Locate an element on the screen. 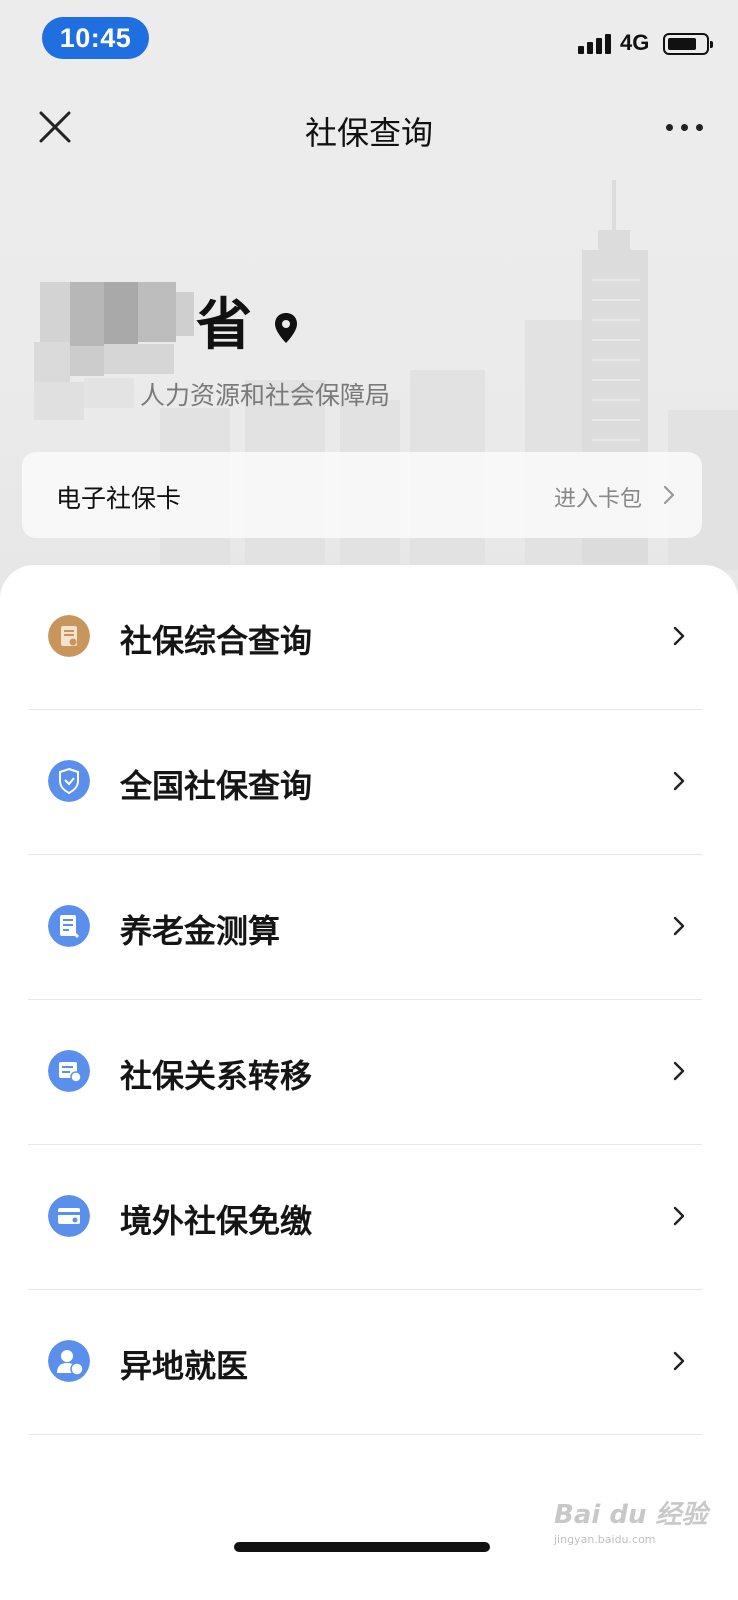 The image size is (738, 1600). menu-item-label: 异地就医 is located at coordinates (184, 1366).